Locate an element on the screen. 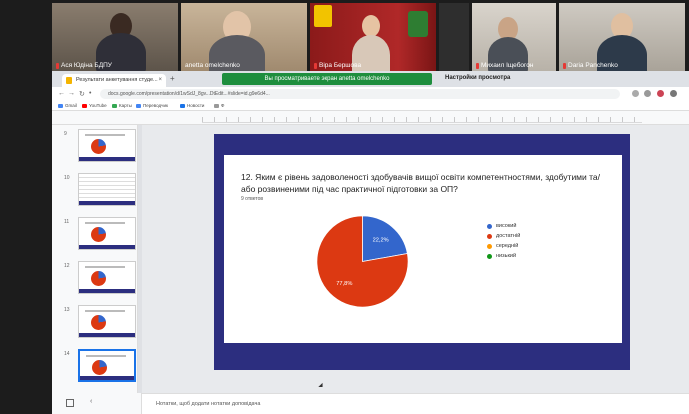 Image resolution: width=689 pixels, height=414 pixels. pie-slice-label: 22,2% is located at coordinates (381, 241).